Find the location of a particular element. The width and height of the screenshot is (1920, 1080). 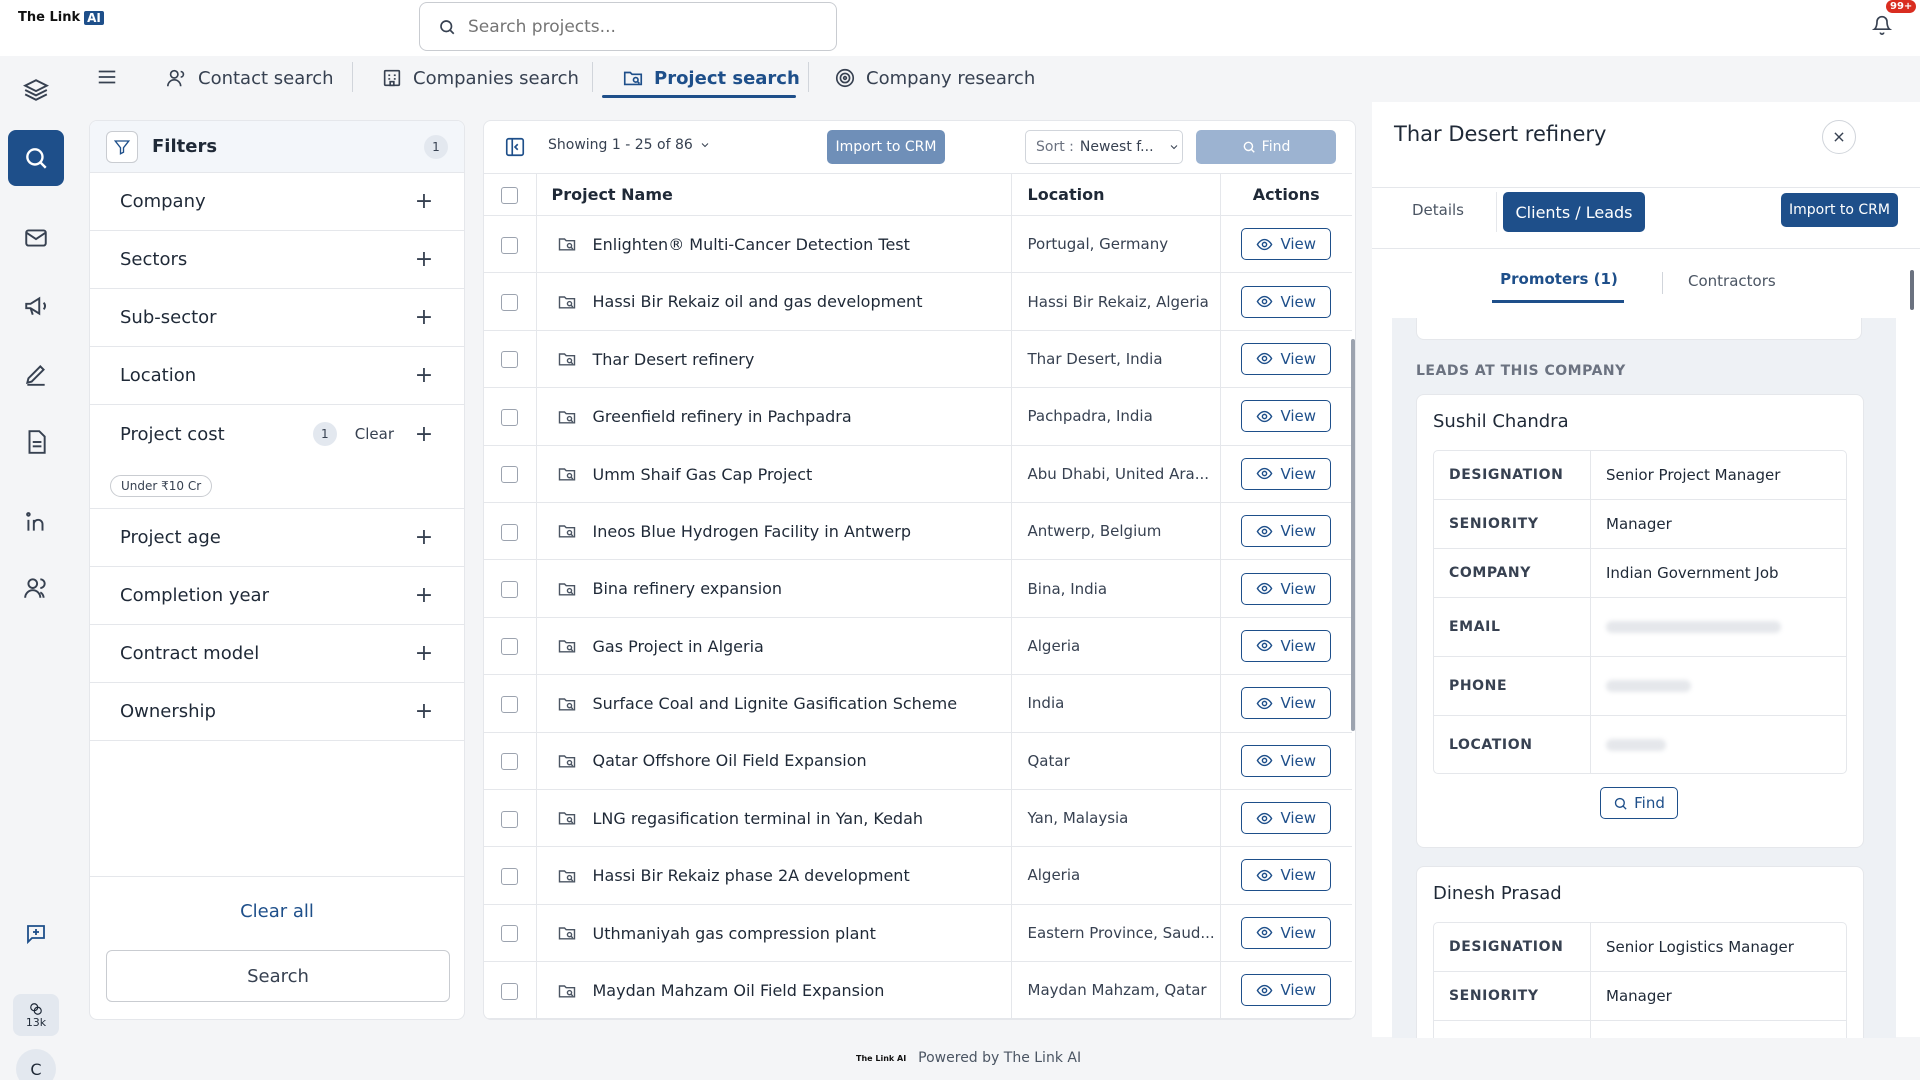

column-header-location: Location is located at coordinates (1115, 194).